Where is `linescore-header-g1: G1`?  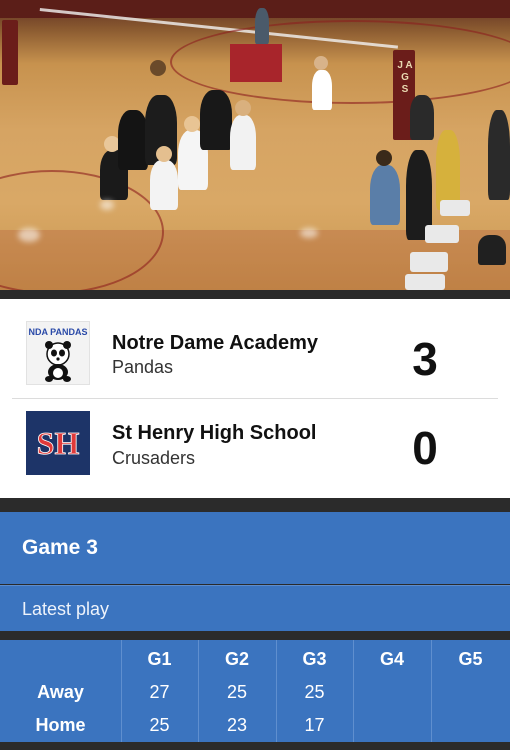 linescore-header-g1: G1 is located at coordinates (159, 659).